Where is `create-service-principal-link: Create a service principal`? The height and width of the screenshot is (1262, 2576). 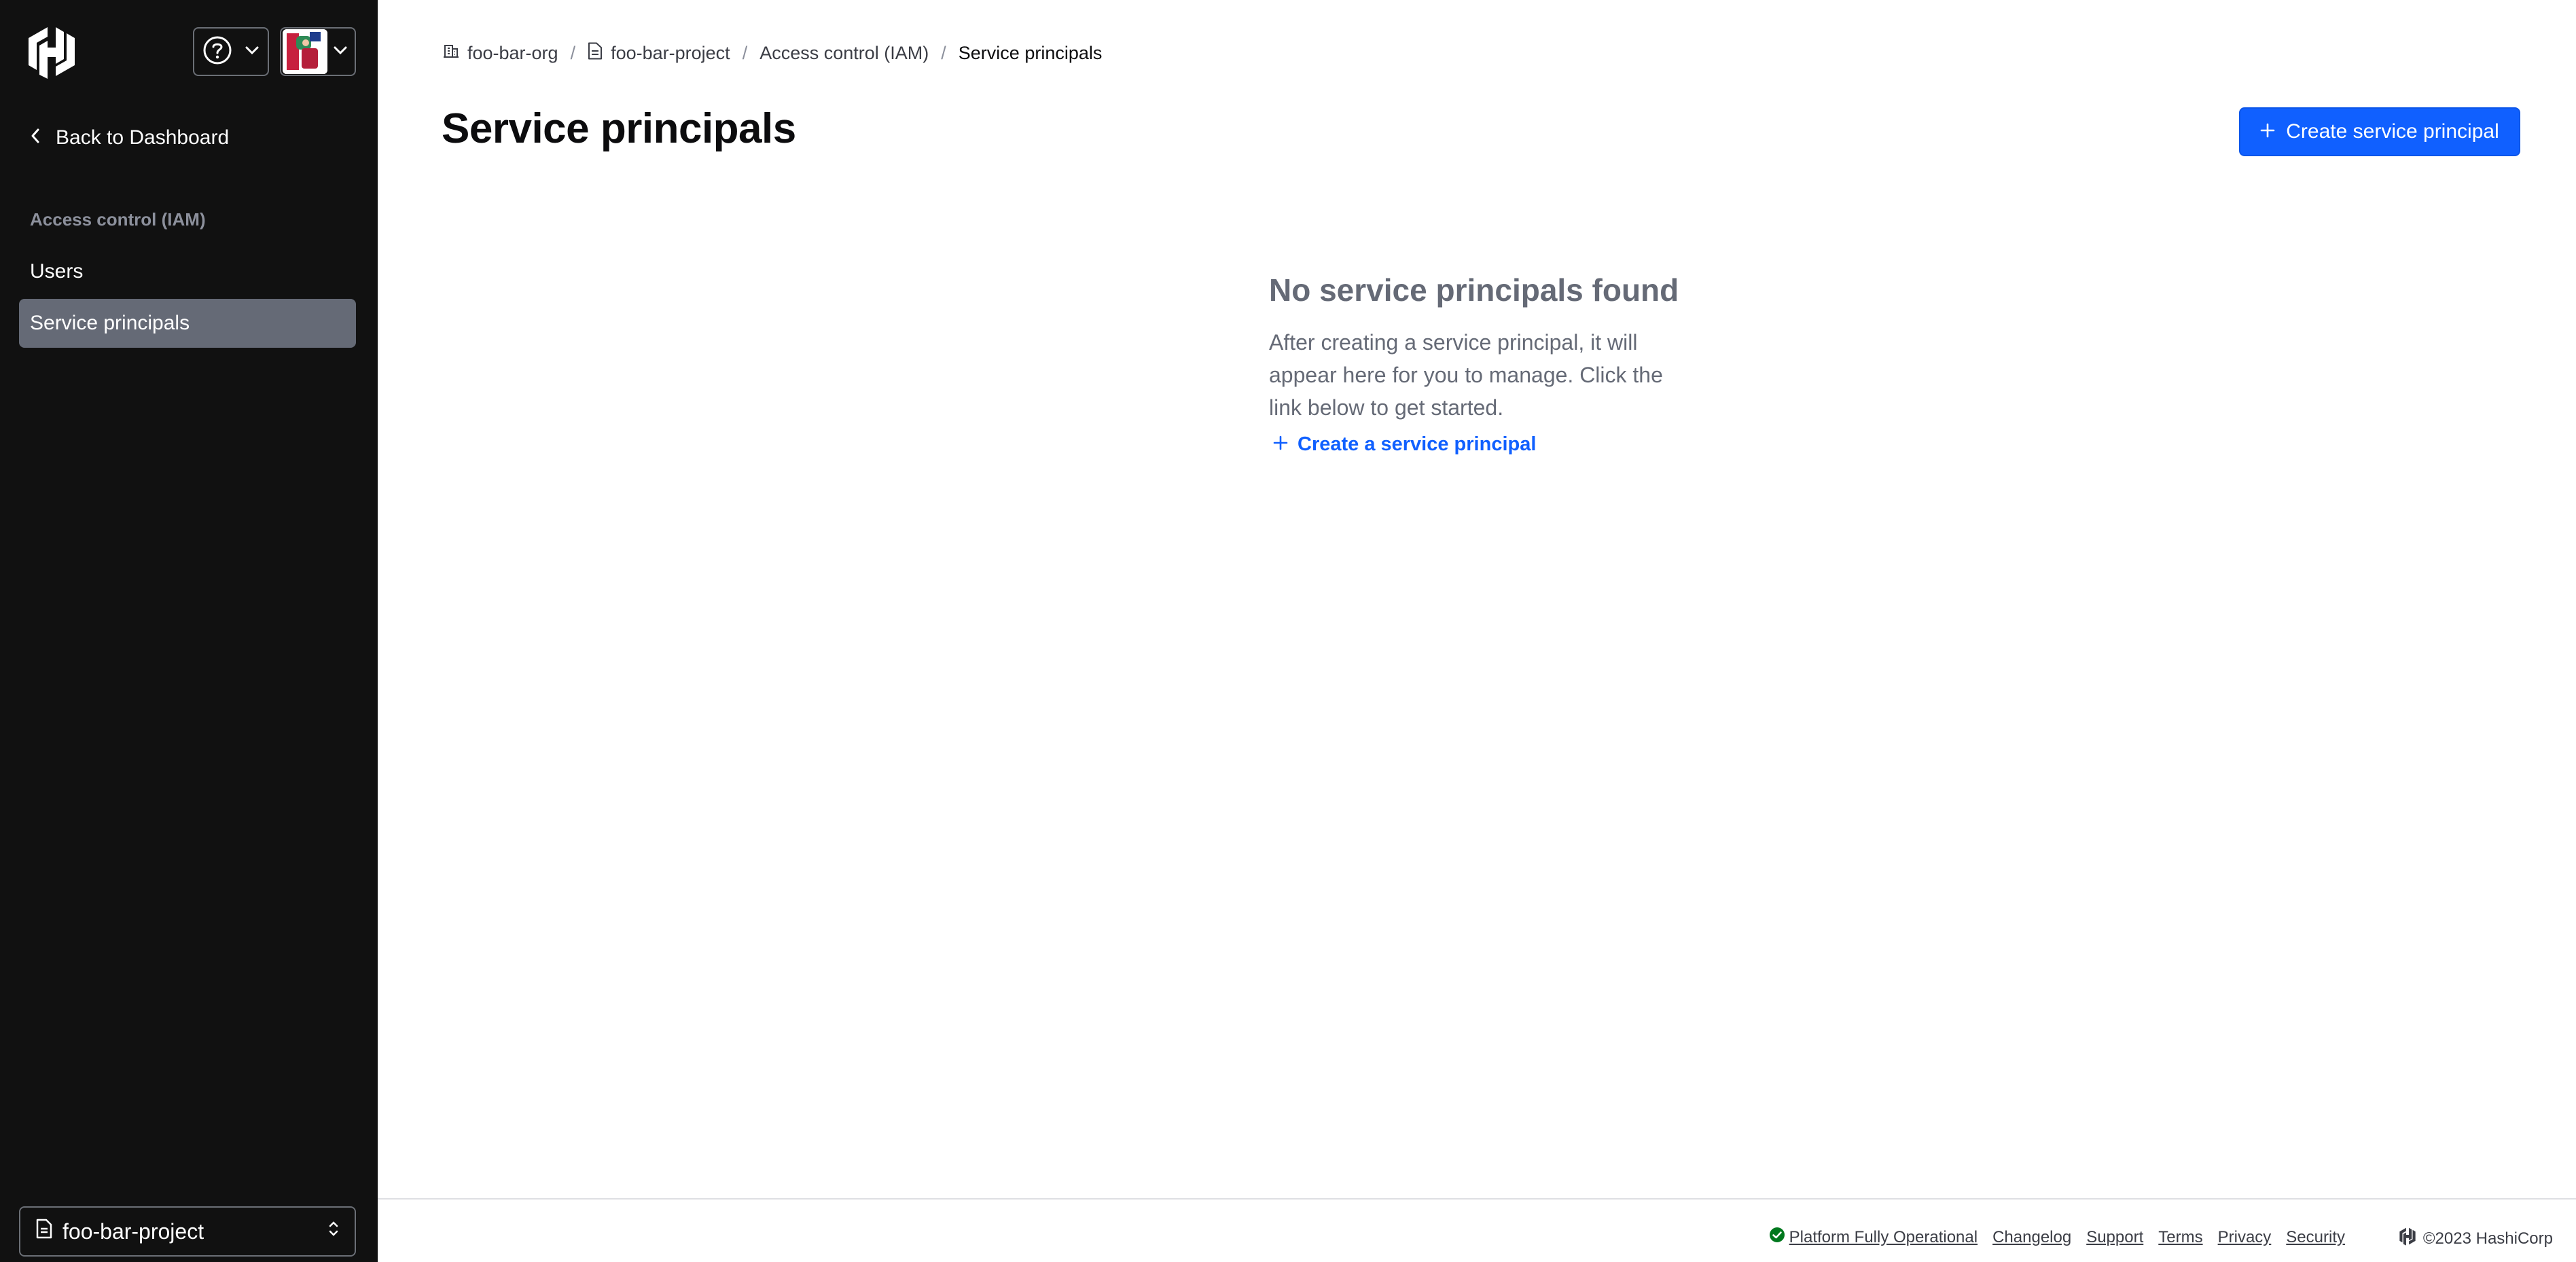 create-service-principal-link: Create a service principal is located at coordinates (1480, 444).